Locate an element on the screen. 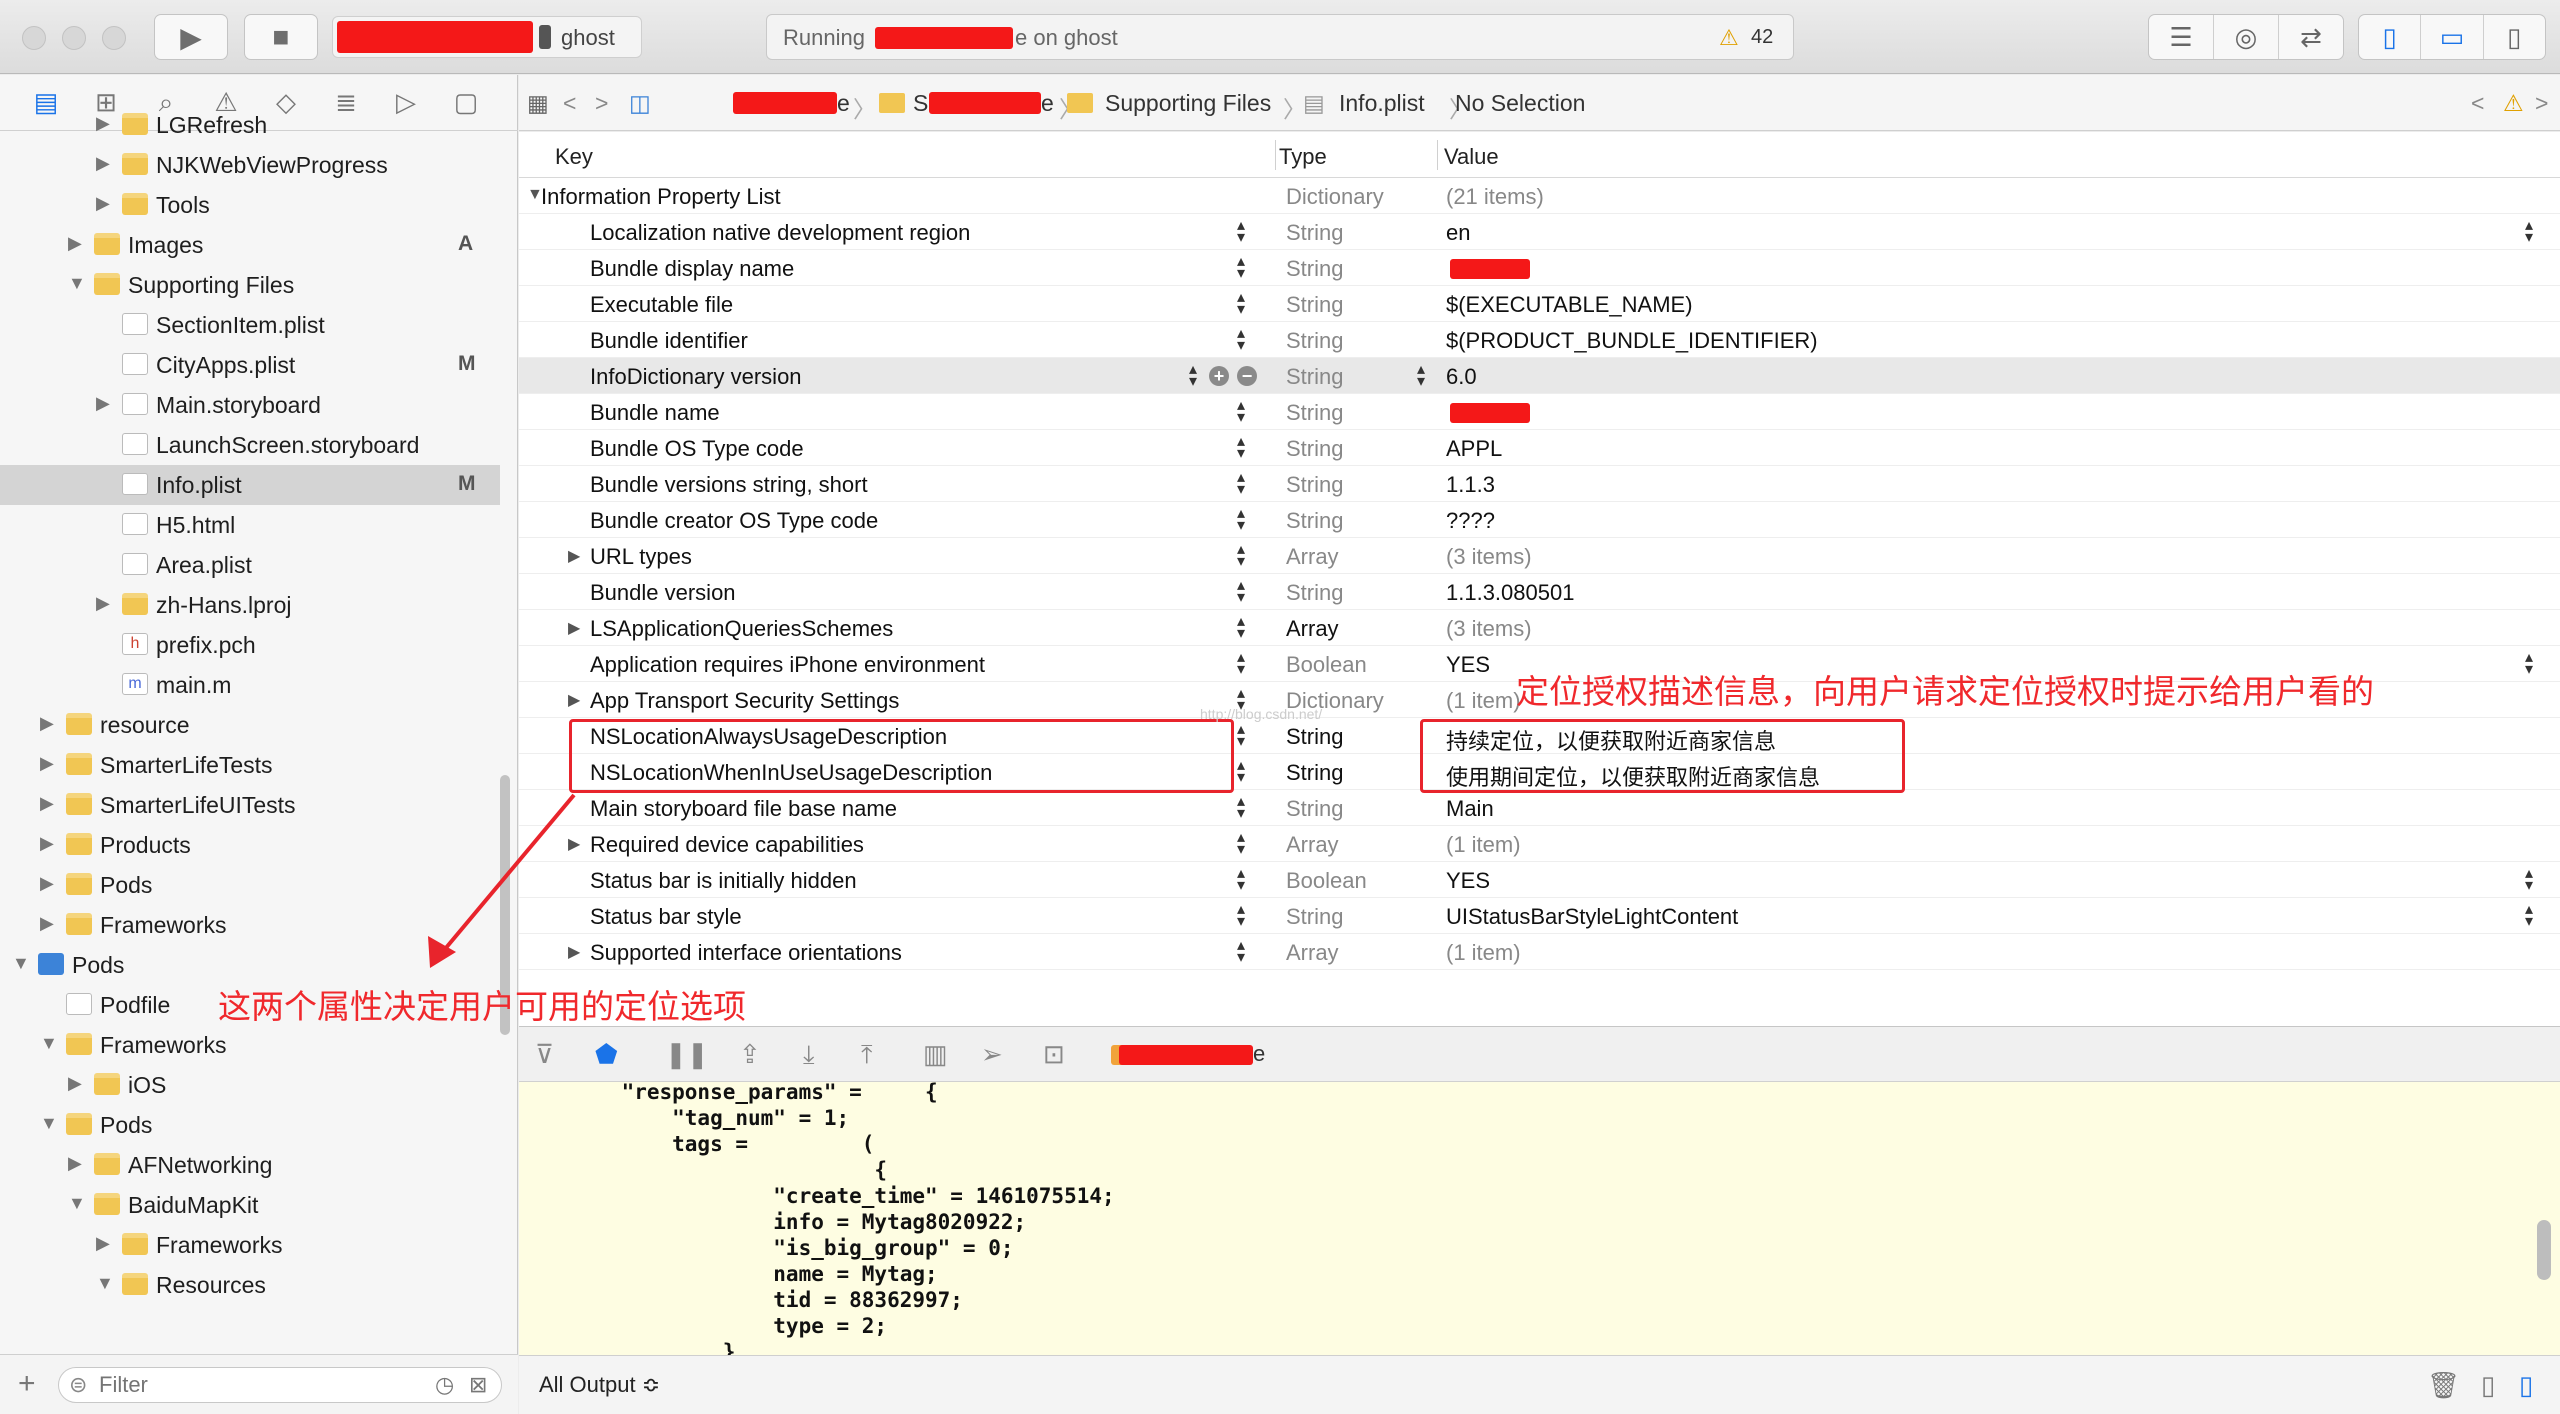 This screenshot has width=2560, height=1414. stop-button: ■ is located at coordinates (281, 37).